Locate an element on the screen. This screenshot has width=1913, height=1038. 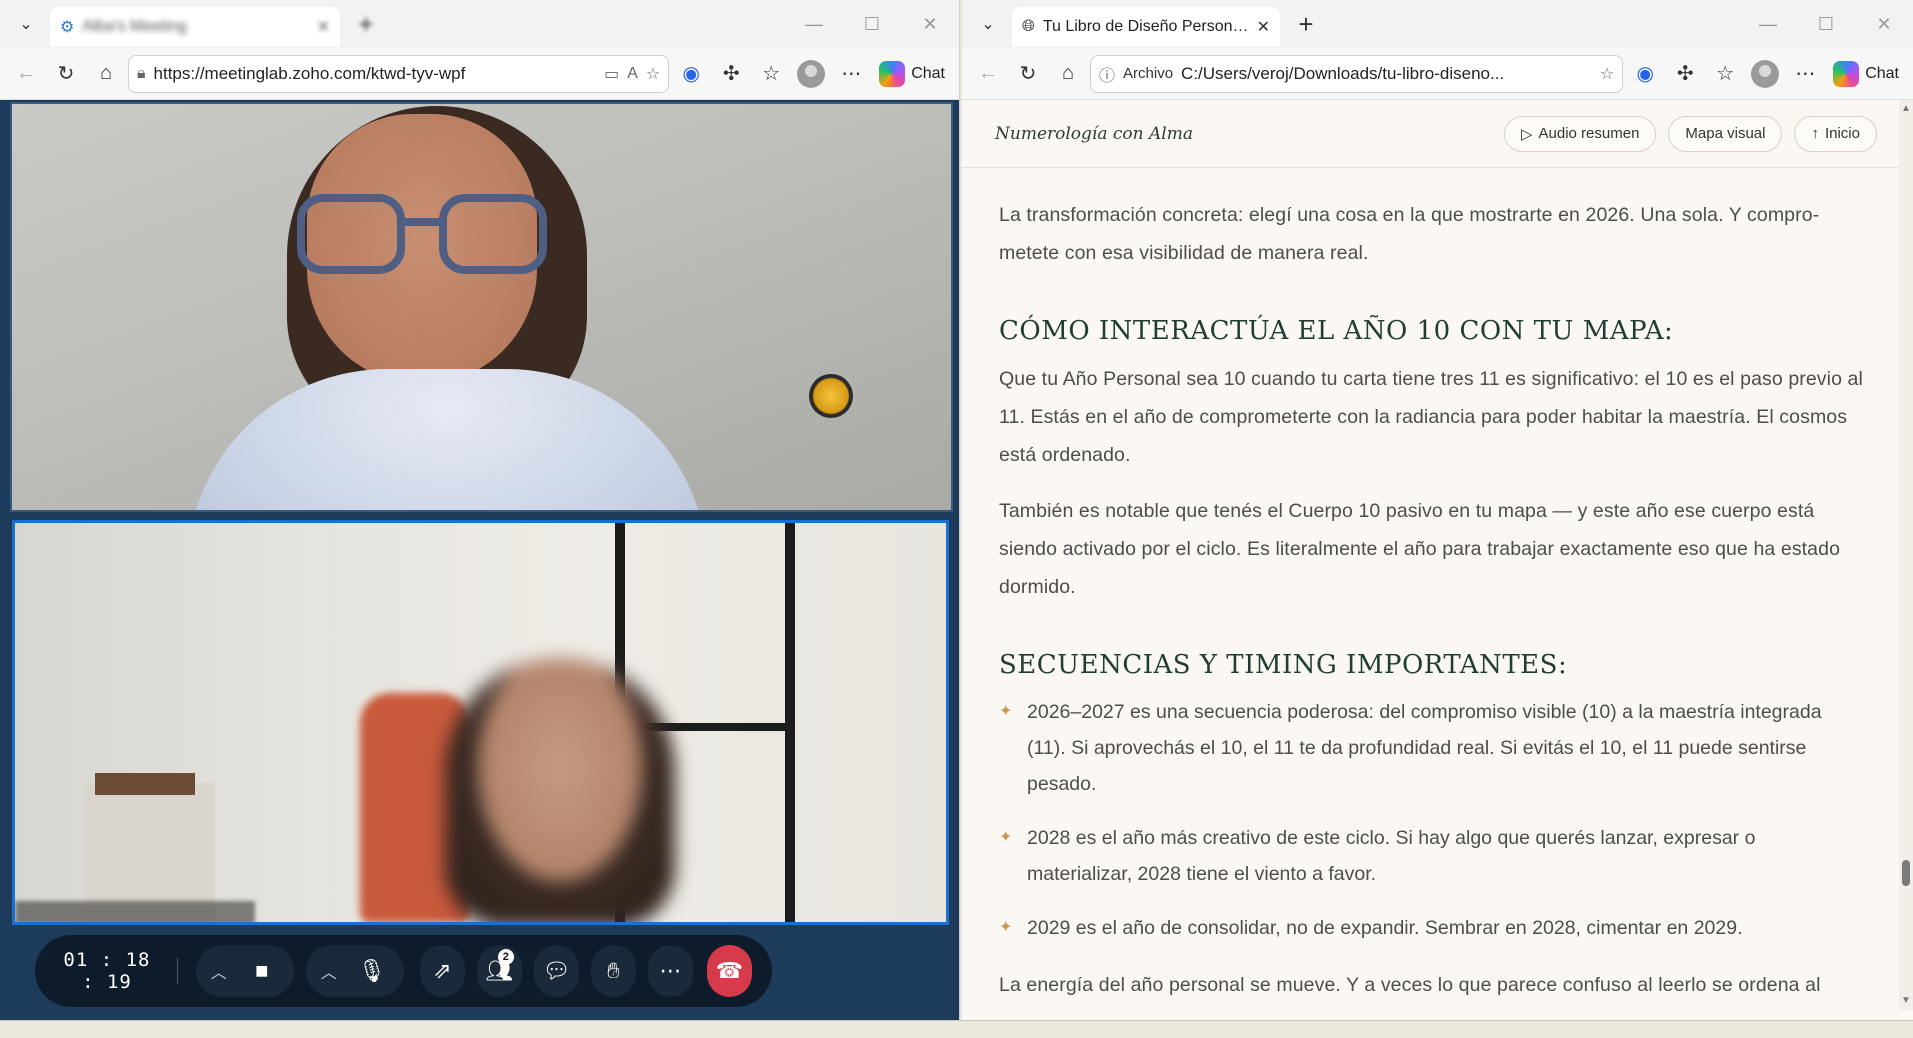
taskbar is located at coordinates (956, 1029).